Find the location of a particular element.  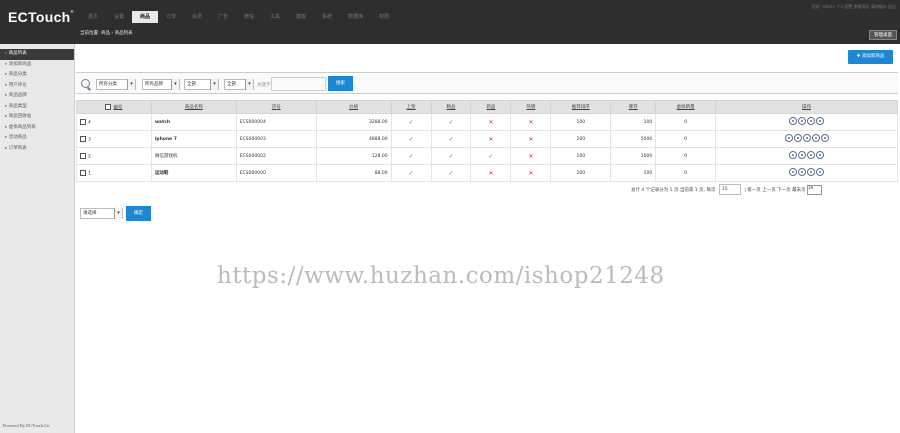

more-icon is located at coordinates (824, 138).